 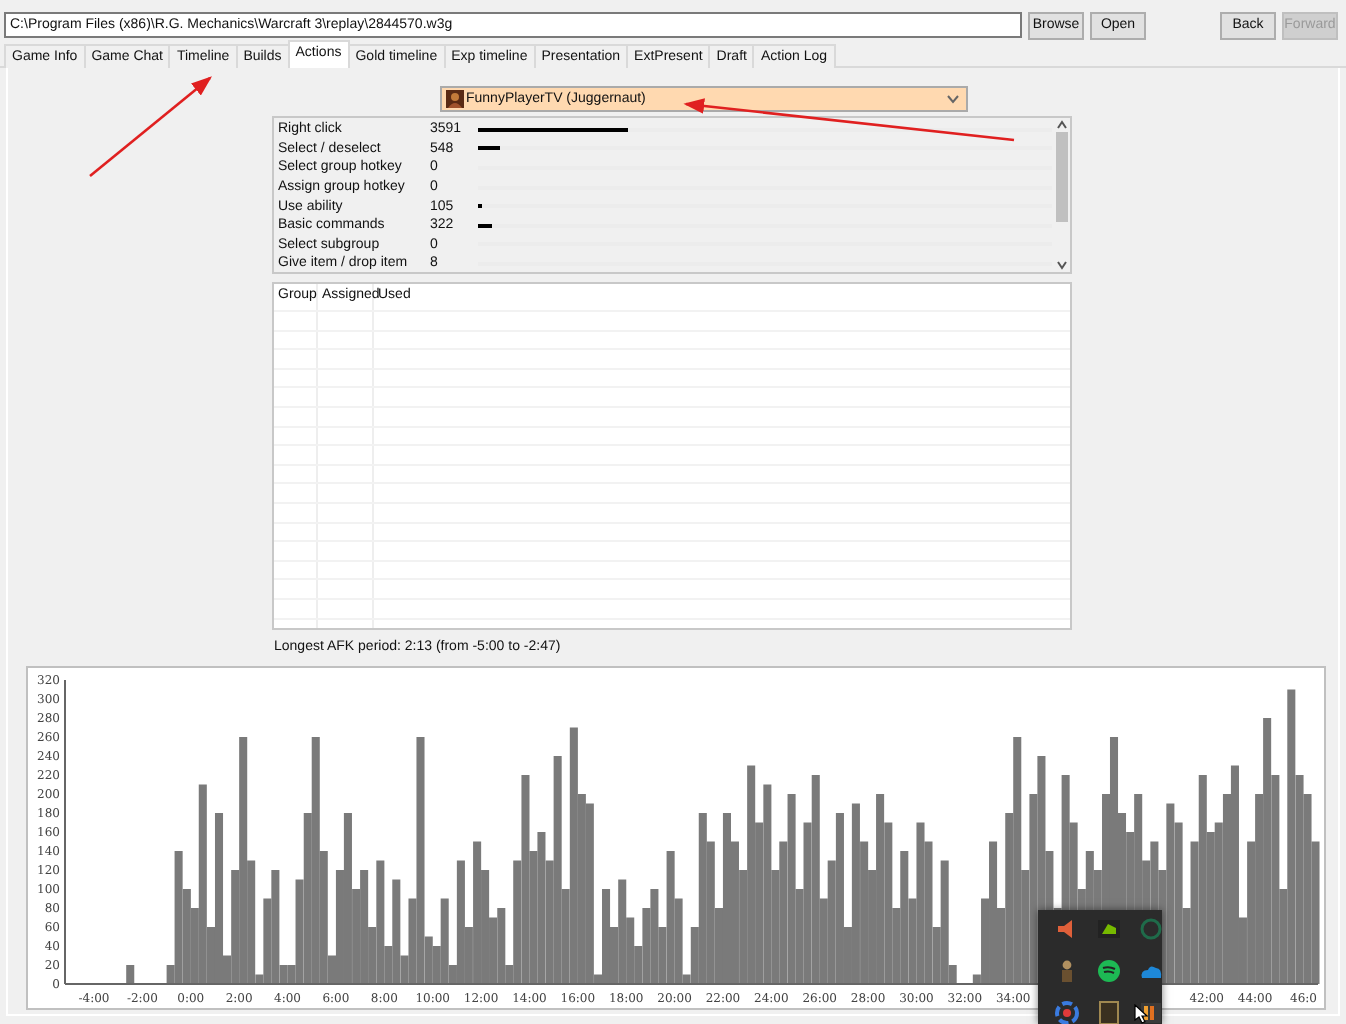 What do you see at coordinates (1141, 1014) in the screenshot?
I see `cursor-icon` at bounding box center [1141, 1014].